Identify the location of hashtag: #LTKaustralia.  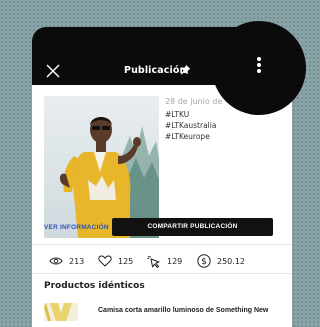
(205, 125).